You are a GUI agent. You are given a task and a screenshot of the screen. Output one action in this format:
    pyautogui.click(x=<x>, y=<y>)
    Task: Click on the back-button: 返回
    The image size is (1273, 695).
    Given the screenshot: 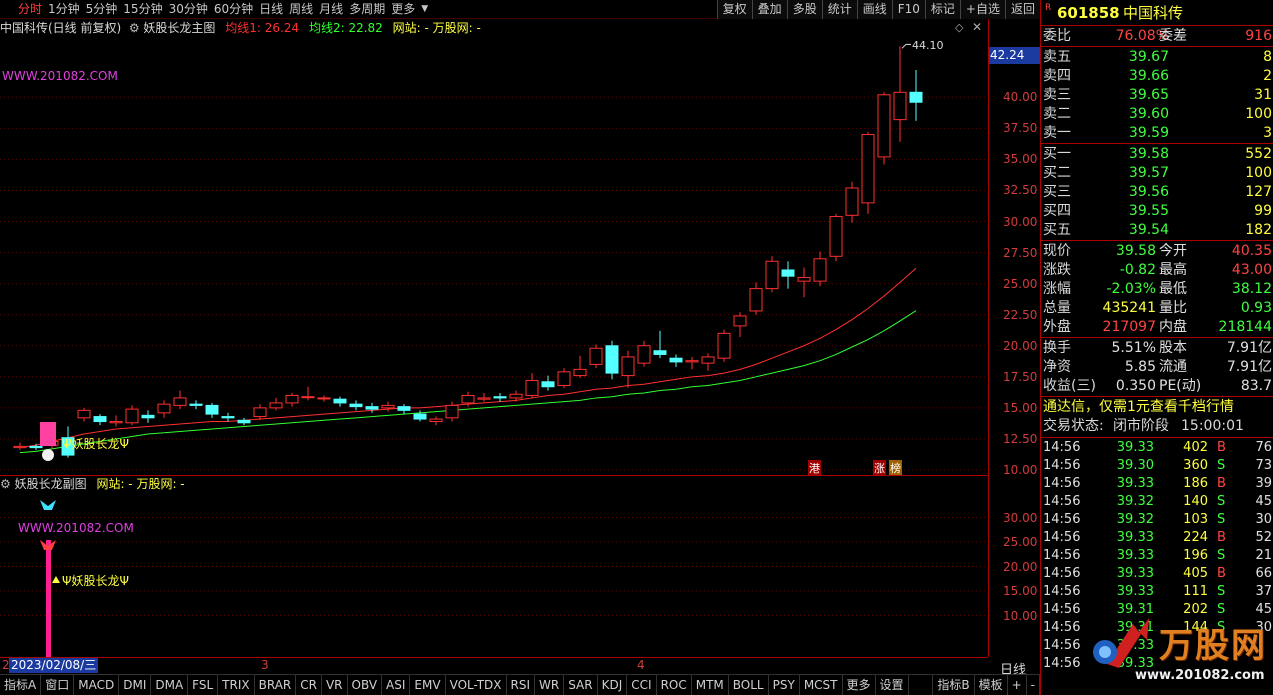 What is the action you would take?
    pyautogui.click(x=1022, y=9)
    